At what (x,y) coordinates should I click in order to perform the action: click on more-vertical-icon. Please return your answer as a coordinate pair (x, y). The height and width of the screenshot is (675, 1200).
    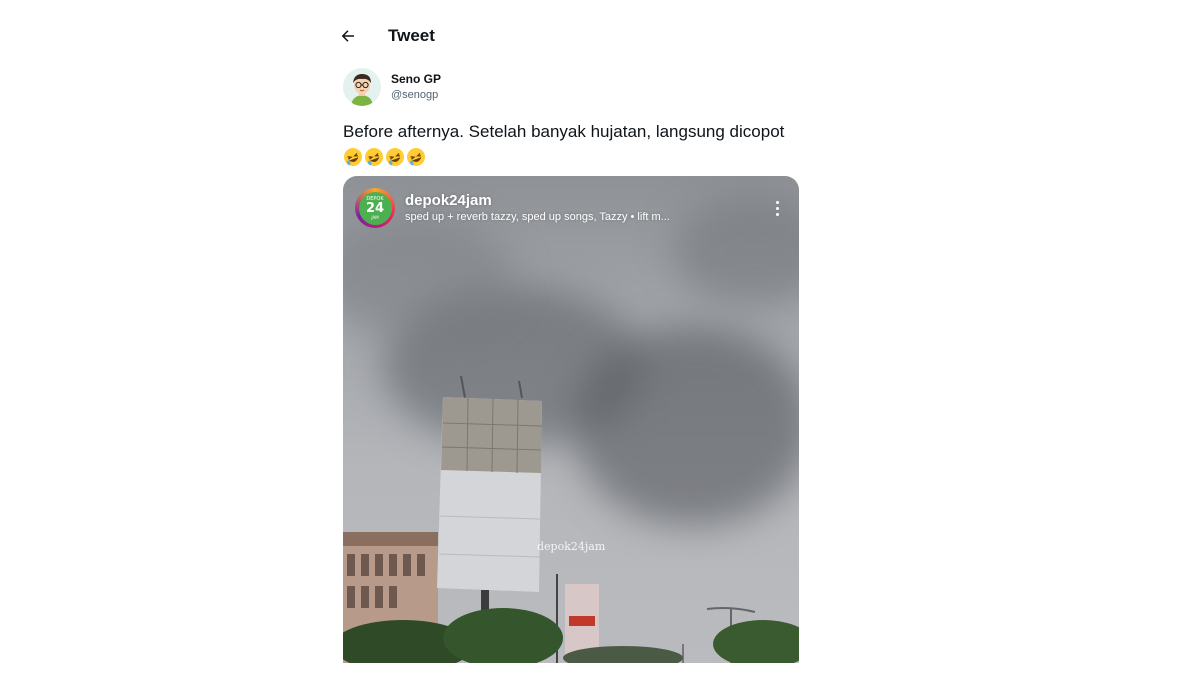
    Looking at the image, I should click on (777, 208).